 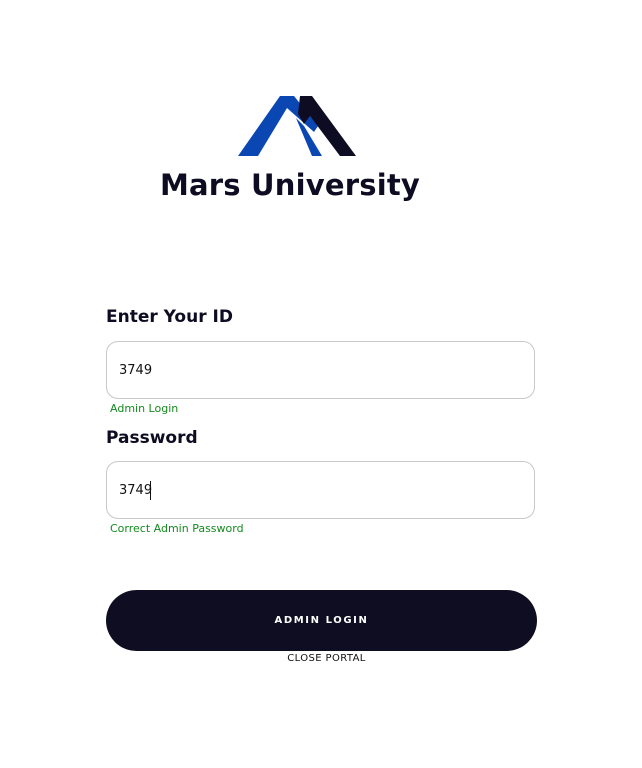 What do you see at coordinates (297, 126) in the screenshot?
I see `mountain-m-logo-icon` at bounding box center [297, 126].